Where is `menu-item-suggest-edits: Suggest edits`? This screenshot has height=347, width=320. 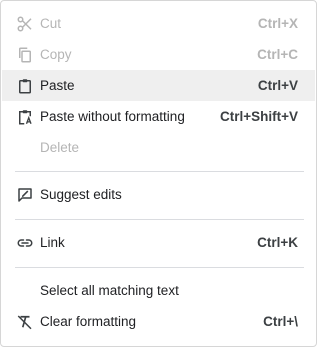 menu-item-suggest-edits: Suggest edits is located at coordinates (158, 194).